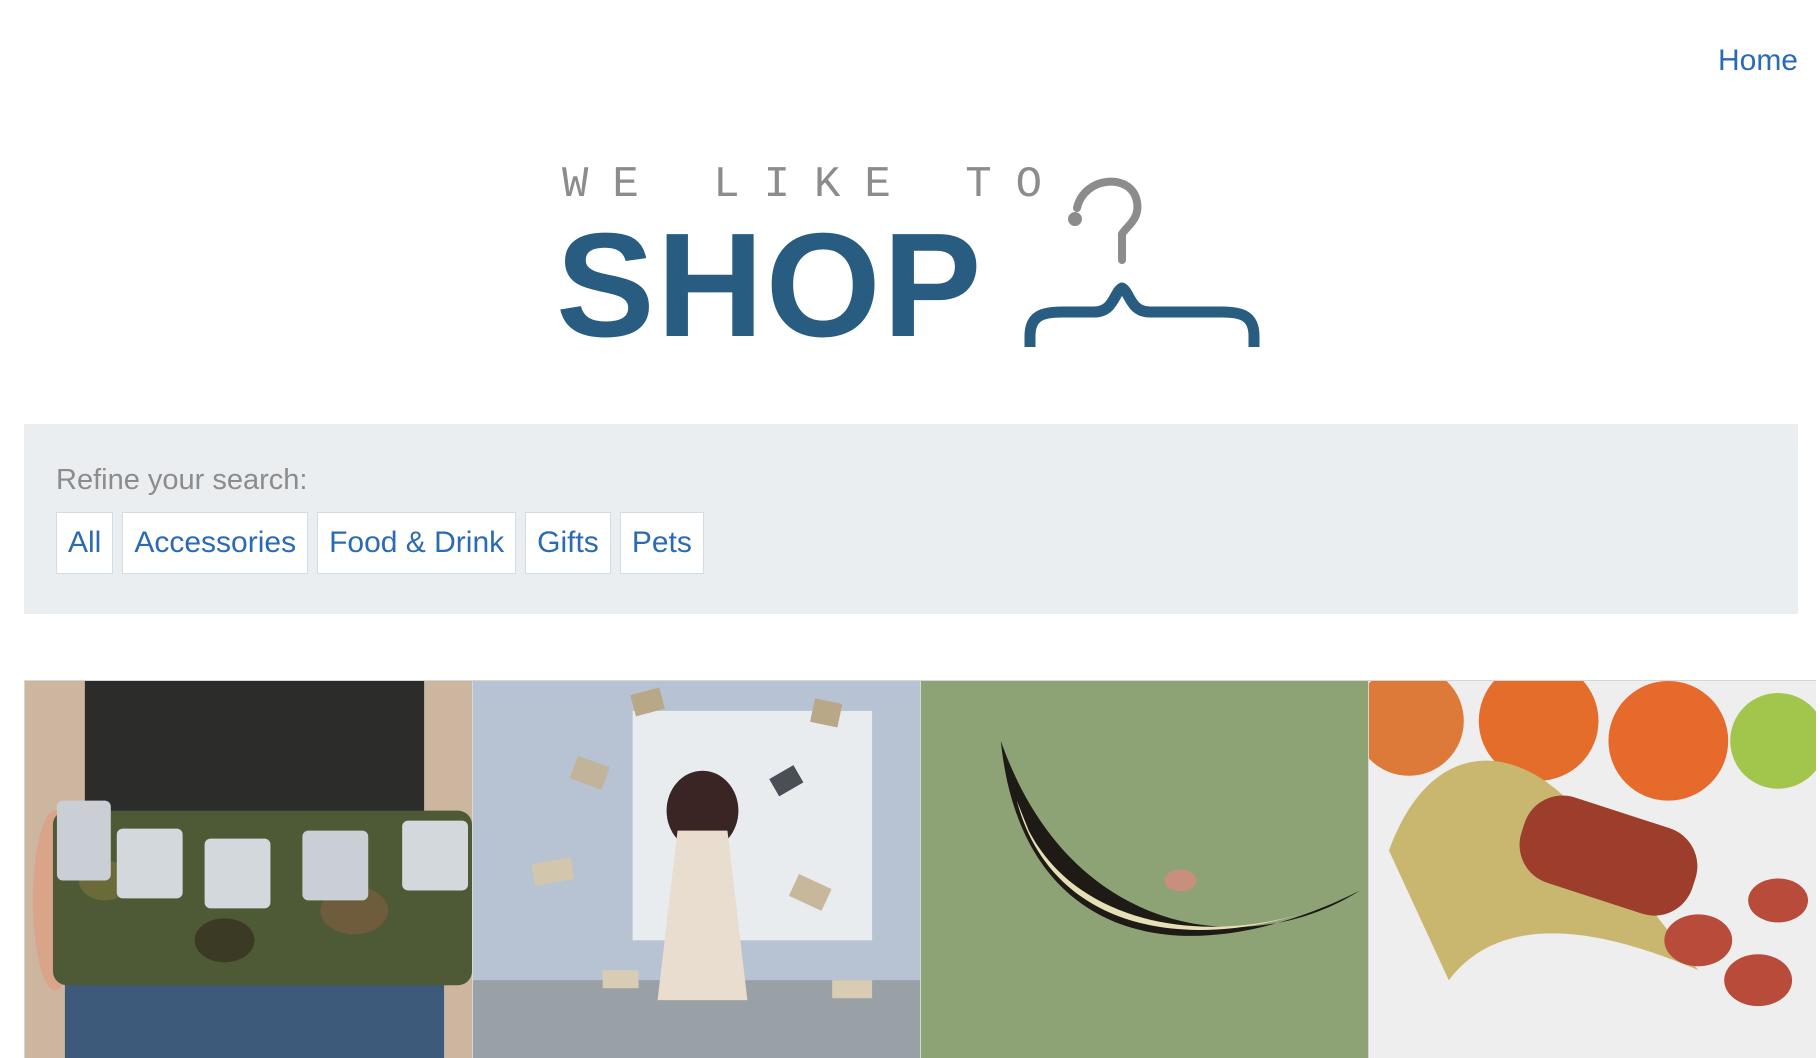 Image resolution: width=1820 pixels, height=1058 pixels. I want to click on beer-can-belt-photo, so click(248, 869).